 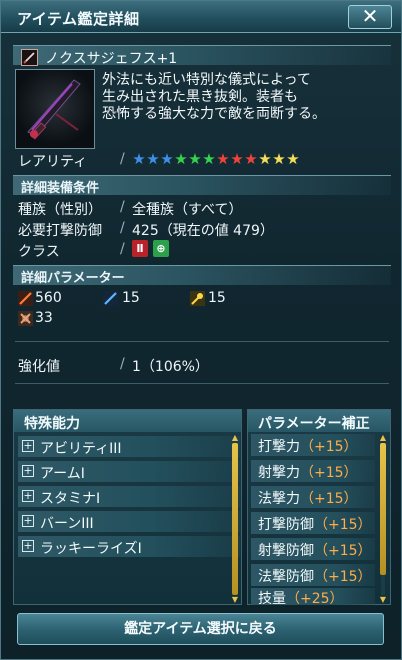 I want to click on required-defense-label: 必要打撃防御, so click(x=60, y=231).